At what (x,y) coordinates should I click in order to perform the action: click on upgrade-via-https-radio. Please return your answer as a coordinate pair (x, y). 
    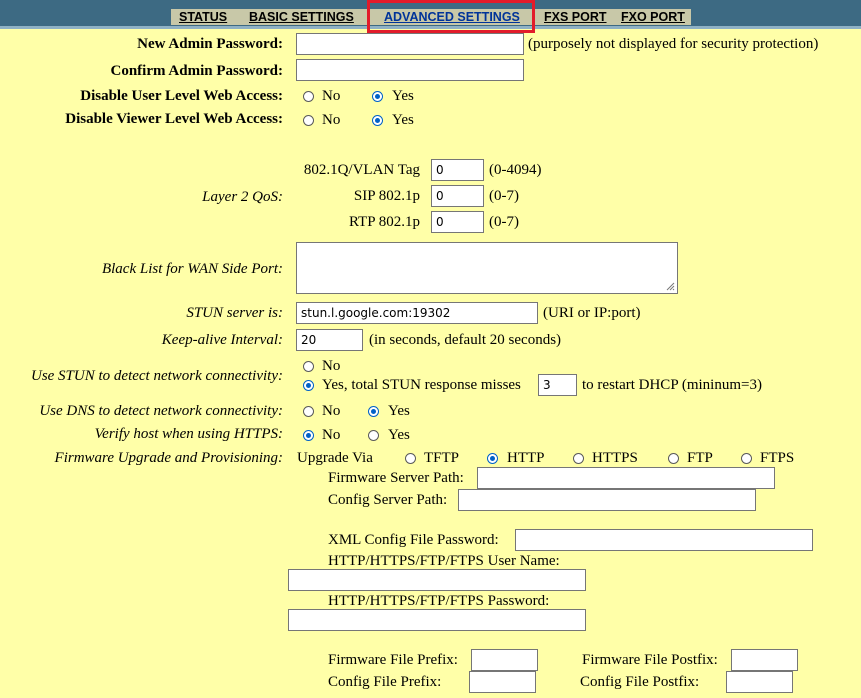
    Looking at the image, I should click on (578, 458).